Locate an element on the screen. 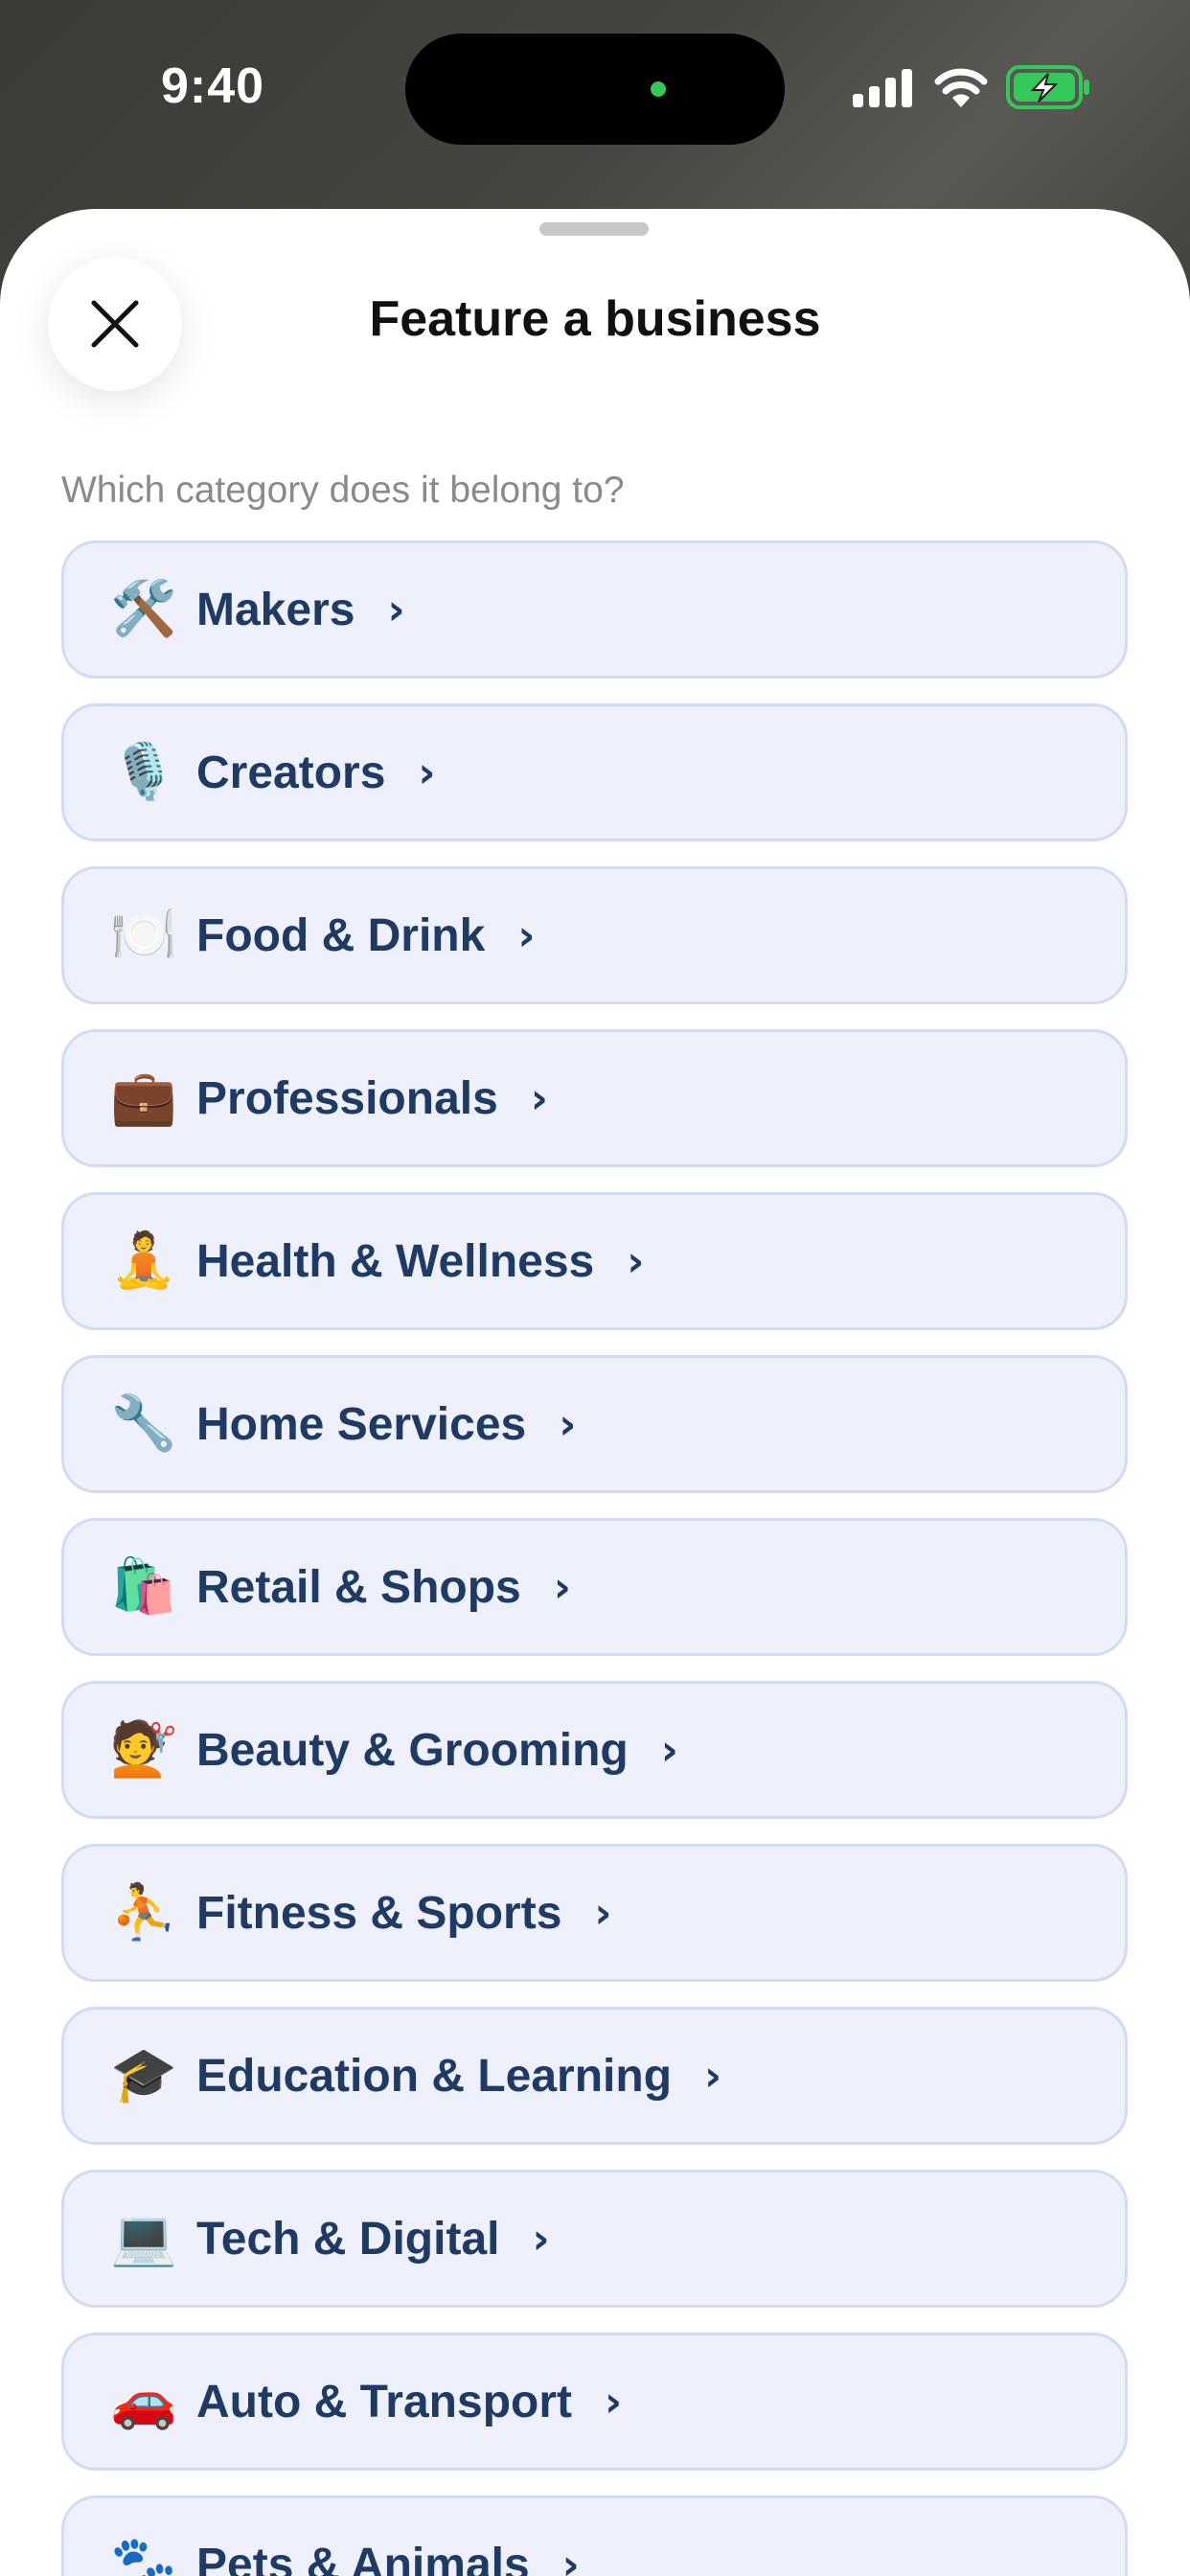 This screenshot has height=2576, width=1190. category-item-professionals: 💼 Professionals › is located at coordinates (594, 1098).